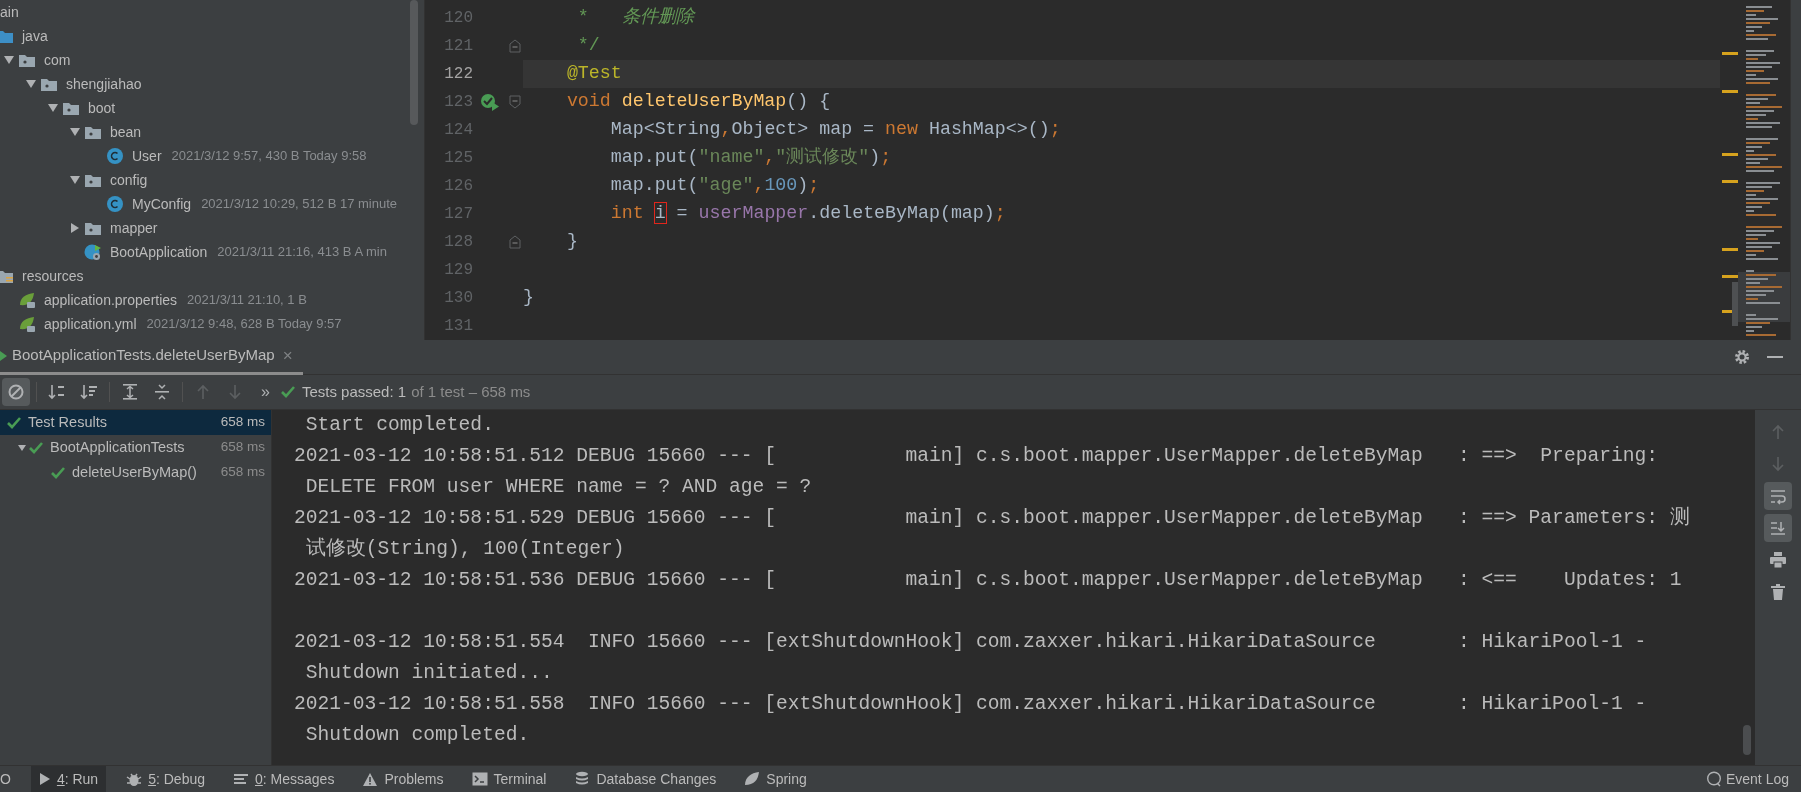  Describe the element at coordinates (247, 300) in the screenshot. I see `file-info: 2021/3/11 21:10, 1 B` at that location.